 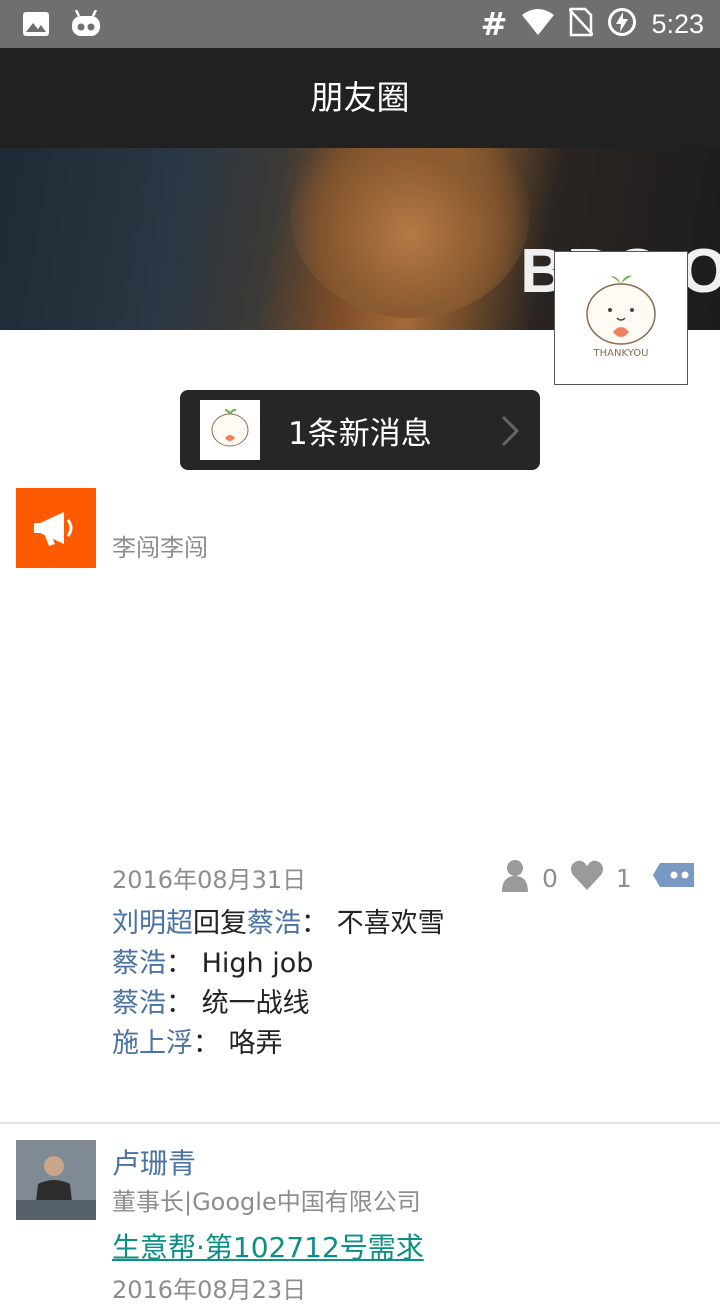 I want to click on post-author-name: 卢珊青, so click(x=154, y=1162).